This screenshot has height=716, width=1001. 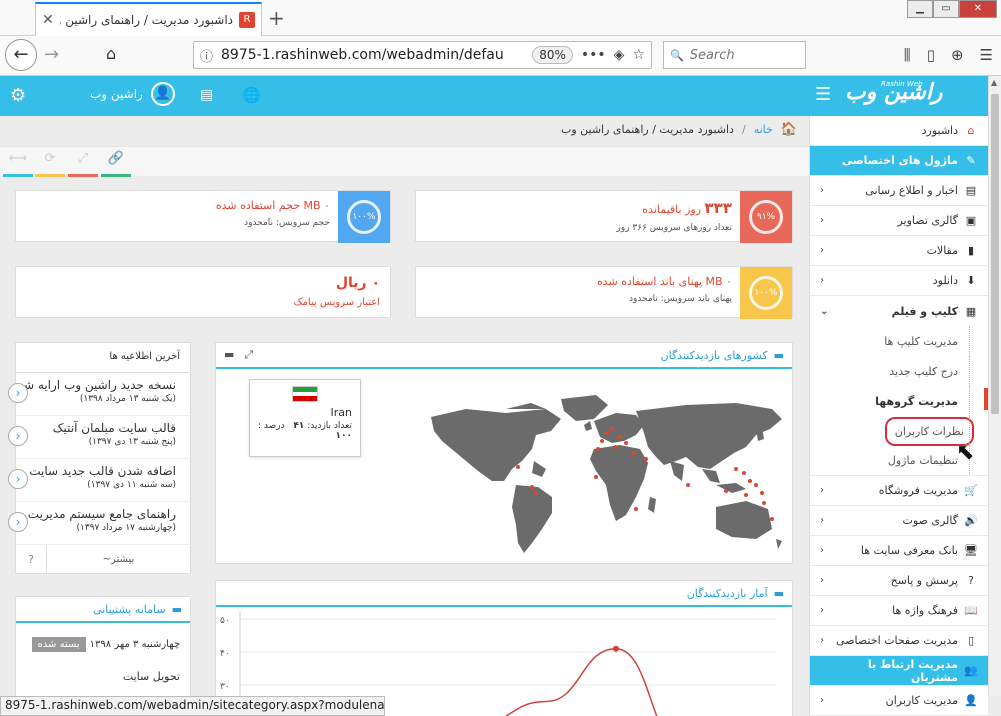 I want to click on sidebar-item-image-gallery: ▣ گالری تصاویر ‹, so click(x=899, y=221).